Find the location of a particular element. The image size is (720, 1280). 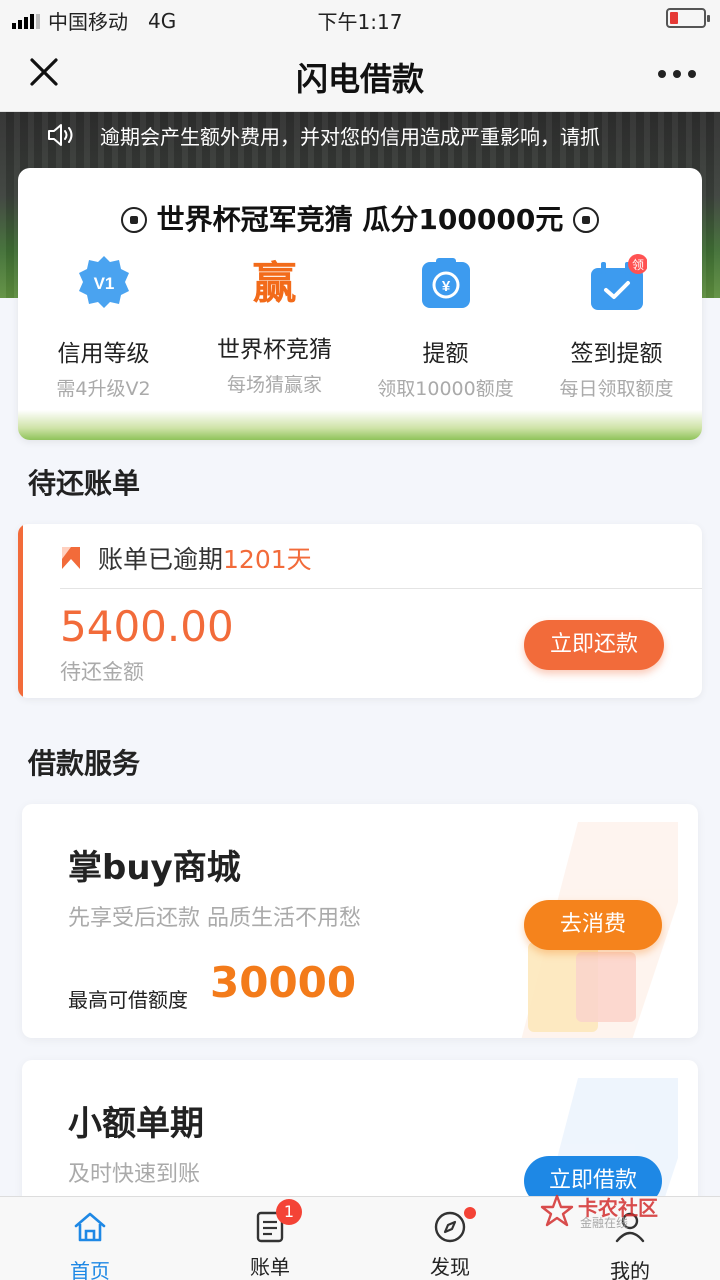

promo-title: 世界杯冠军竞猜 瓜分100000元 is located at coordinates (360, 218).